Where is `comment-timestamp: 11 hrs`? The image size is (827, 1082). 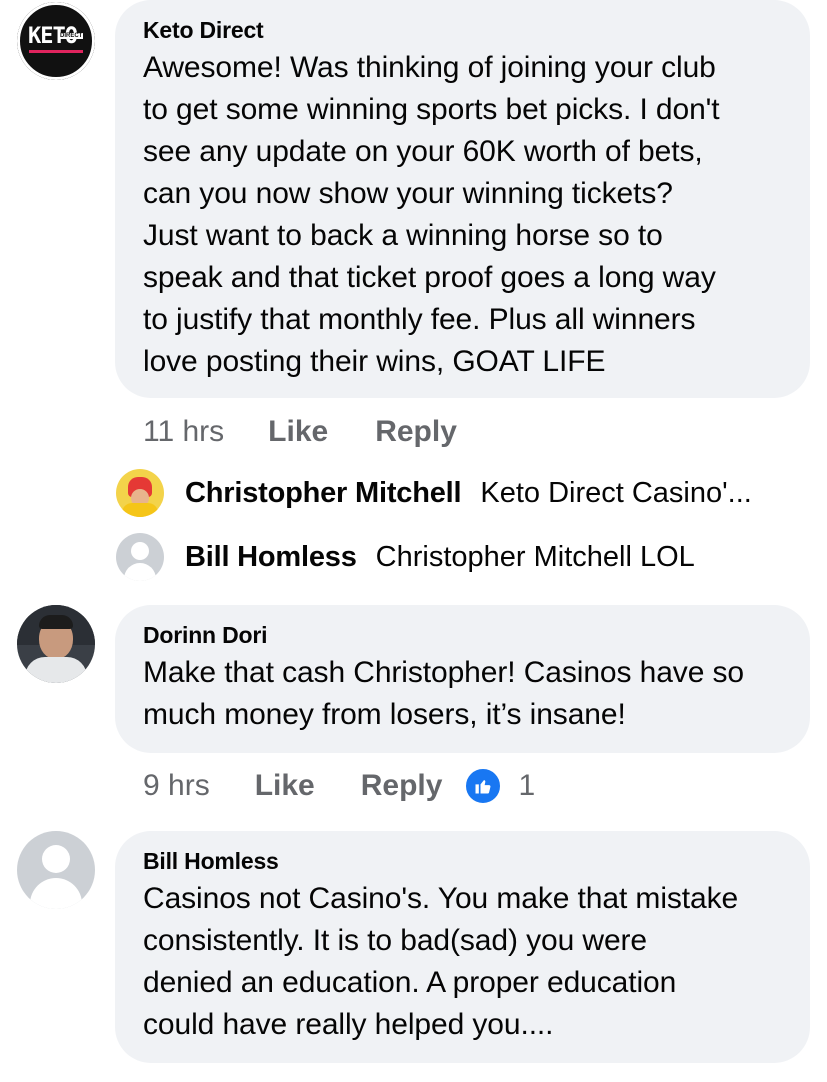
comment-timestamp: 11 hrs is located at coordinates (183, 432).